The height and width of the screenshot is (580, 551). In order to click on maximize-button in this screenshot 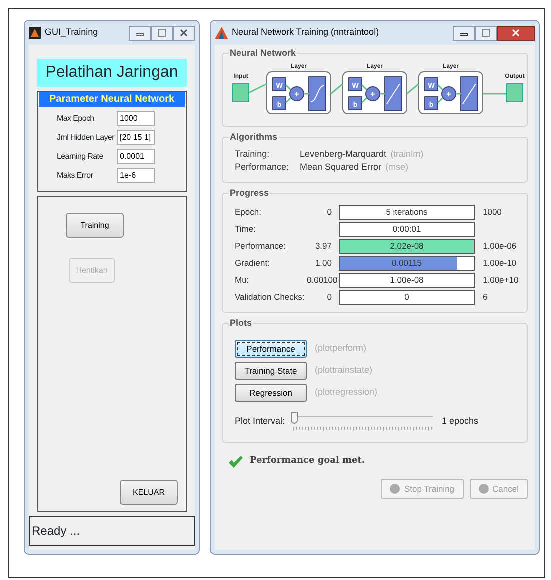, I will do `click(162, 33)`.